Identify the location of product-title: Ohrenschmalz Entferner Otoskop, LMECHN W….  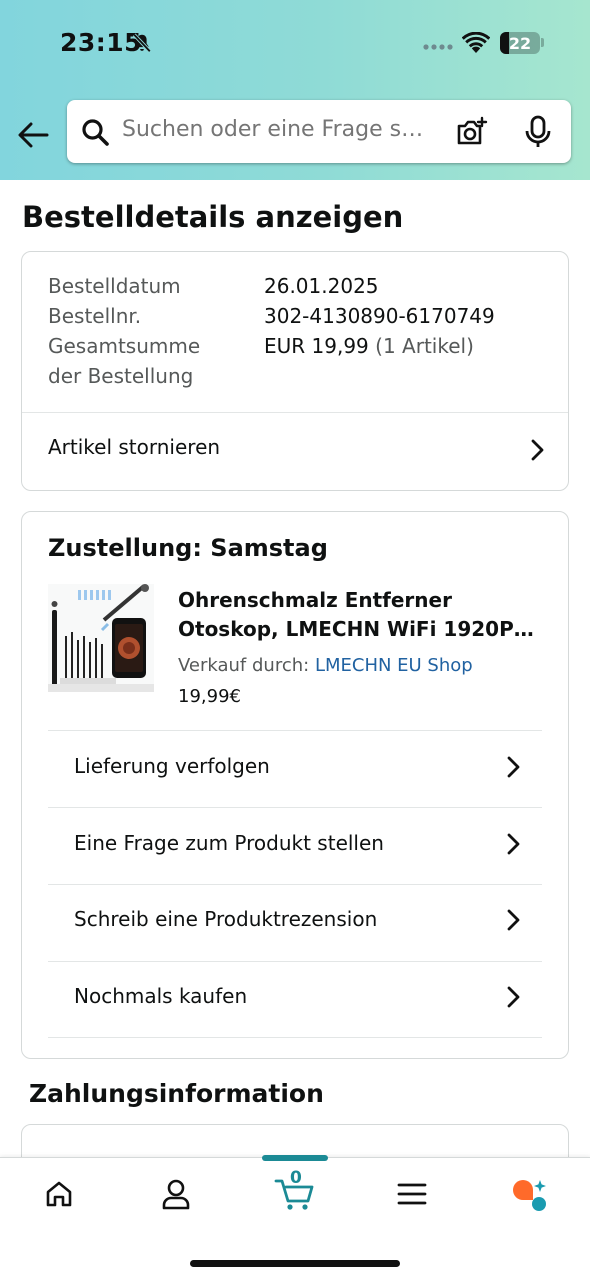
(363, 615).